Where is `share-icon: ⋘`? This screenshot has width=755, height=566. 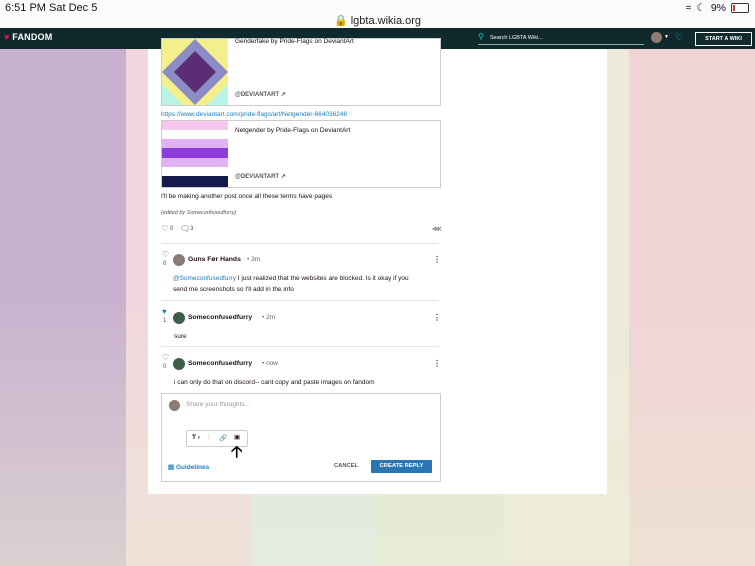 share-icon: ⋘ is located at coordinates (437, 229).